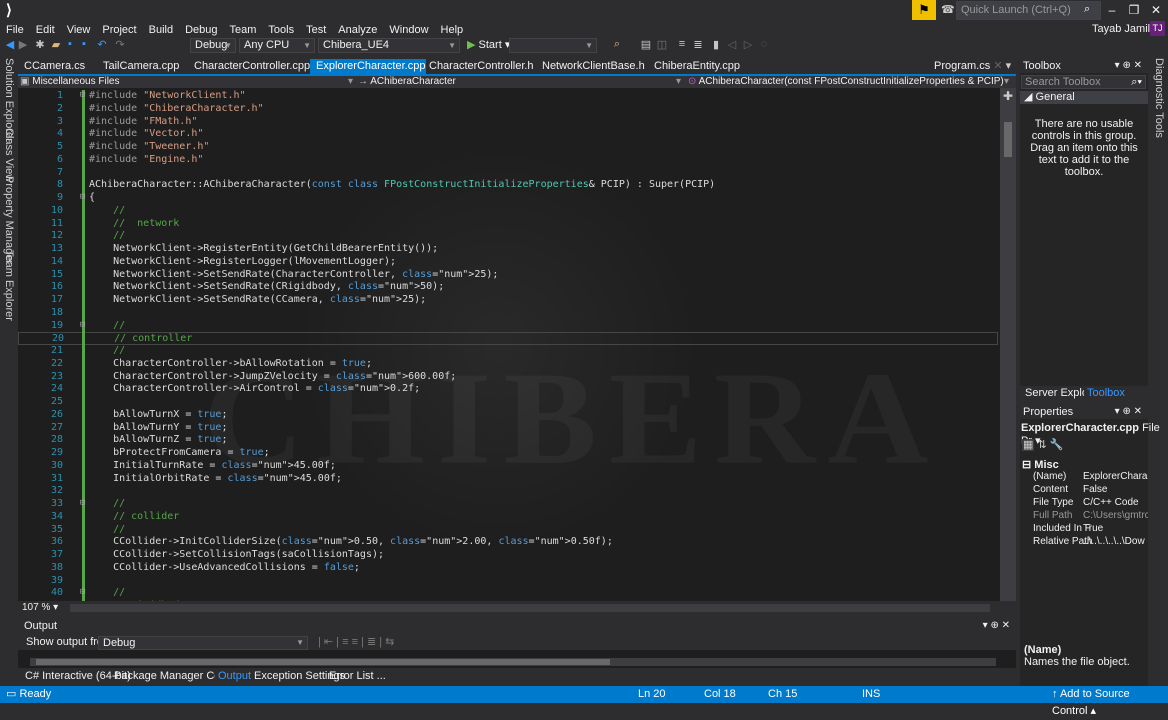  I want to click on categorized-icon: ▦, so click(1028, 445).